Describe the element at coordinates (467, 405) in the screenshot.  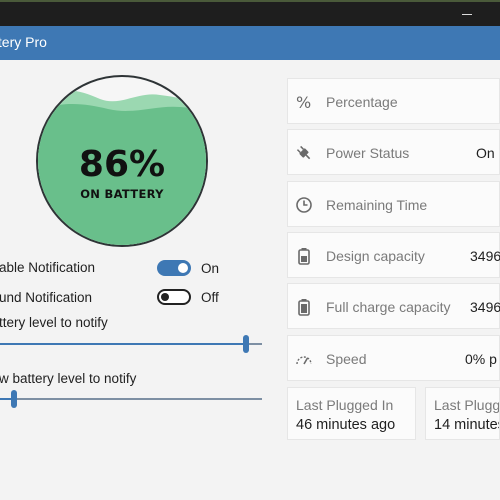
I see `last-plugged-second-caption: Last Plugge` at that location.